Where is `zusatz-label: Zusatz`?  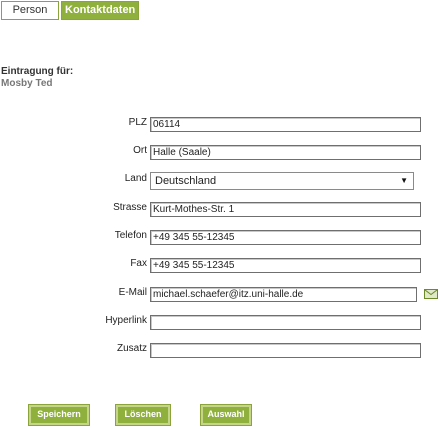
zusatz-label: Zusatz is located at coordinates (131, 348).